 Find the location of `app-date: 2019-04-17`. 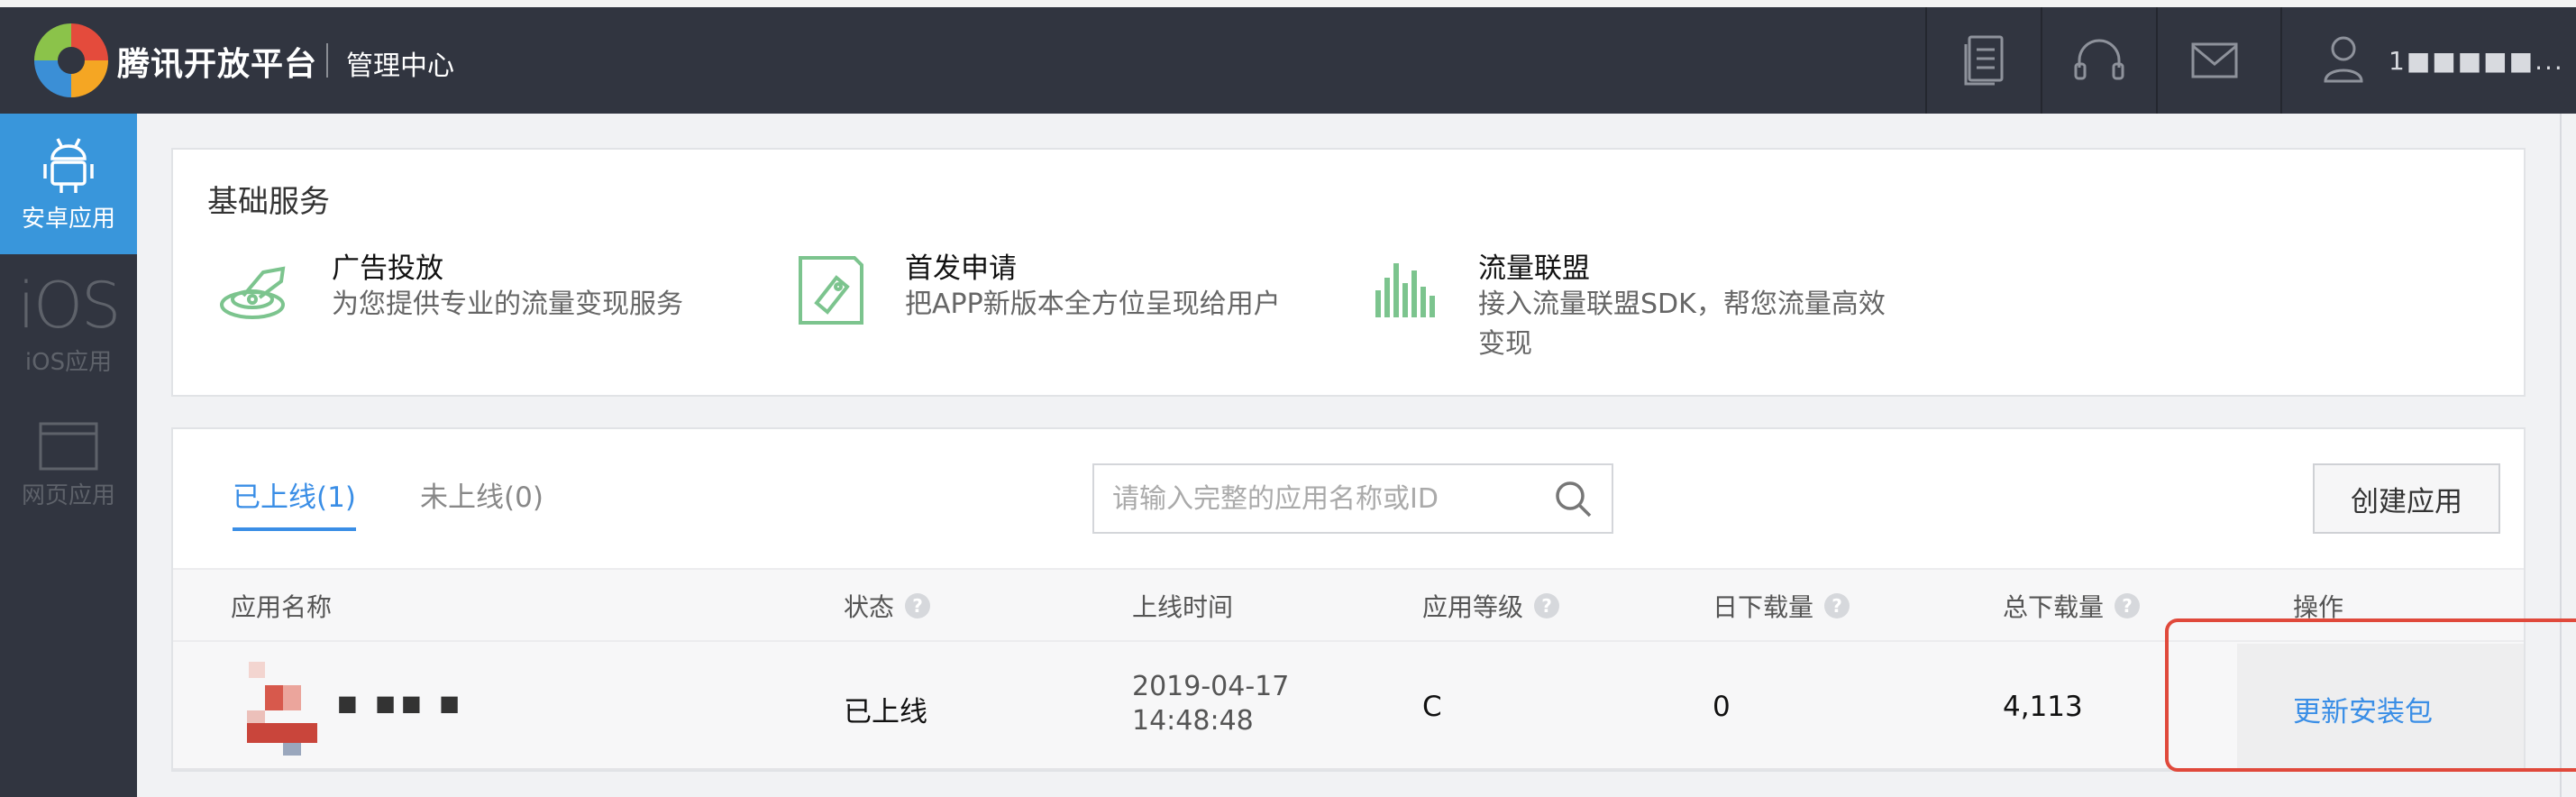

app-date: 2019-04-17 is located at coordinates (1211, 686).